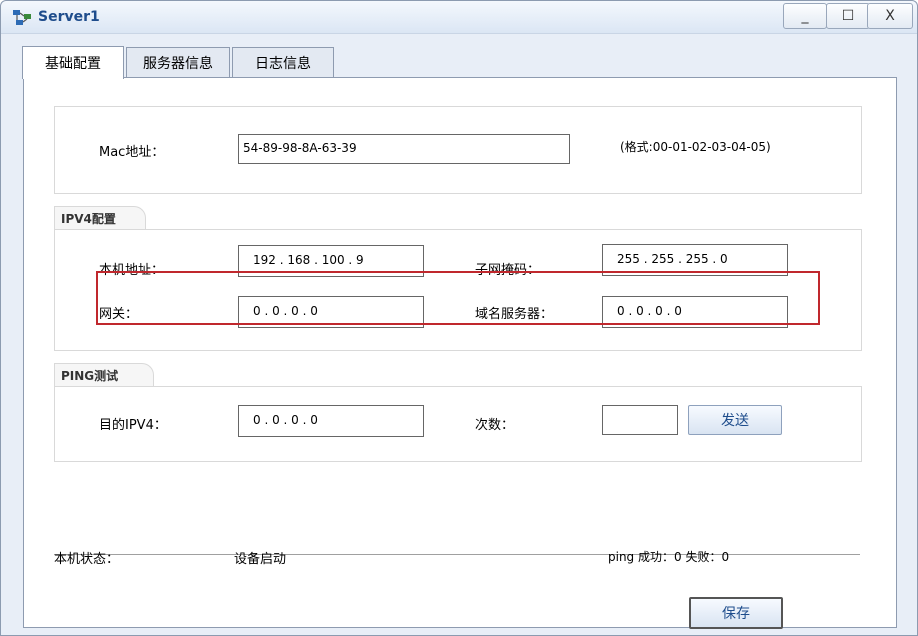  I want to click on ping-section-title: PING测试, so click(104, 375).